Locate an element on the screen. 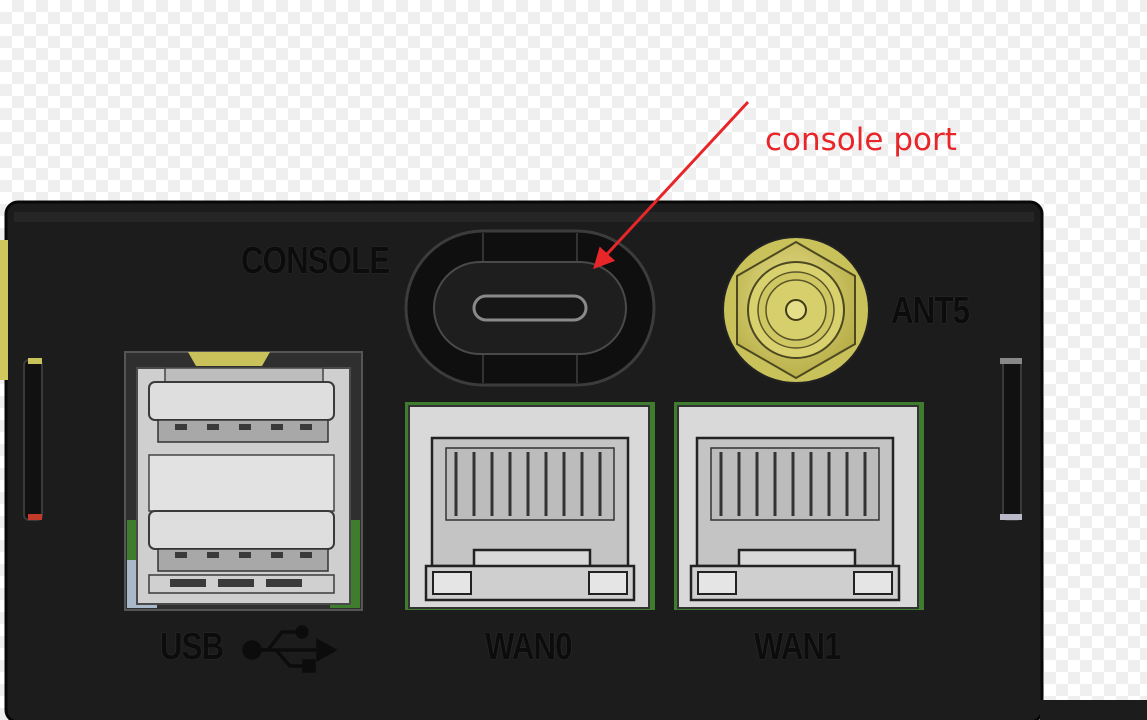  usb-port is located at coordinates (243, 481).